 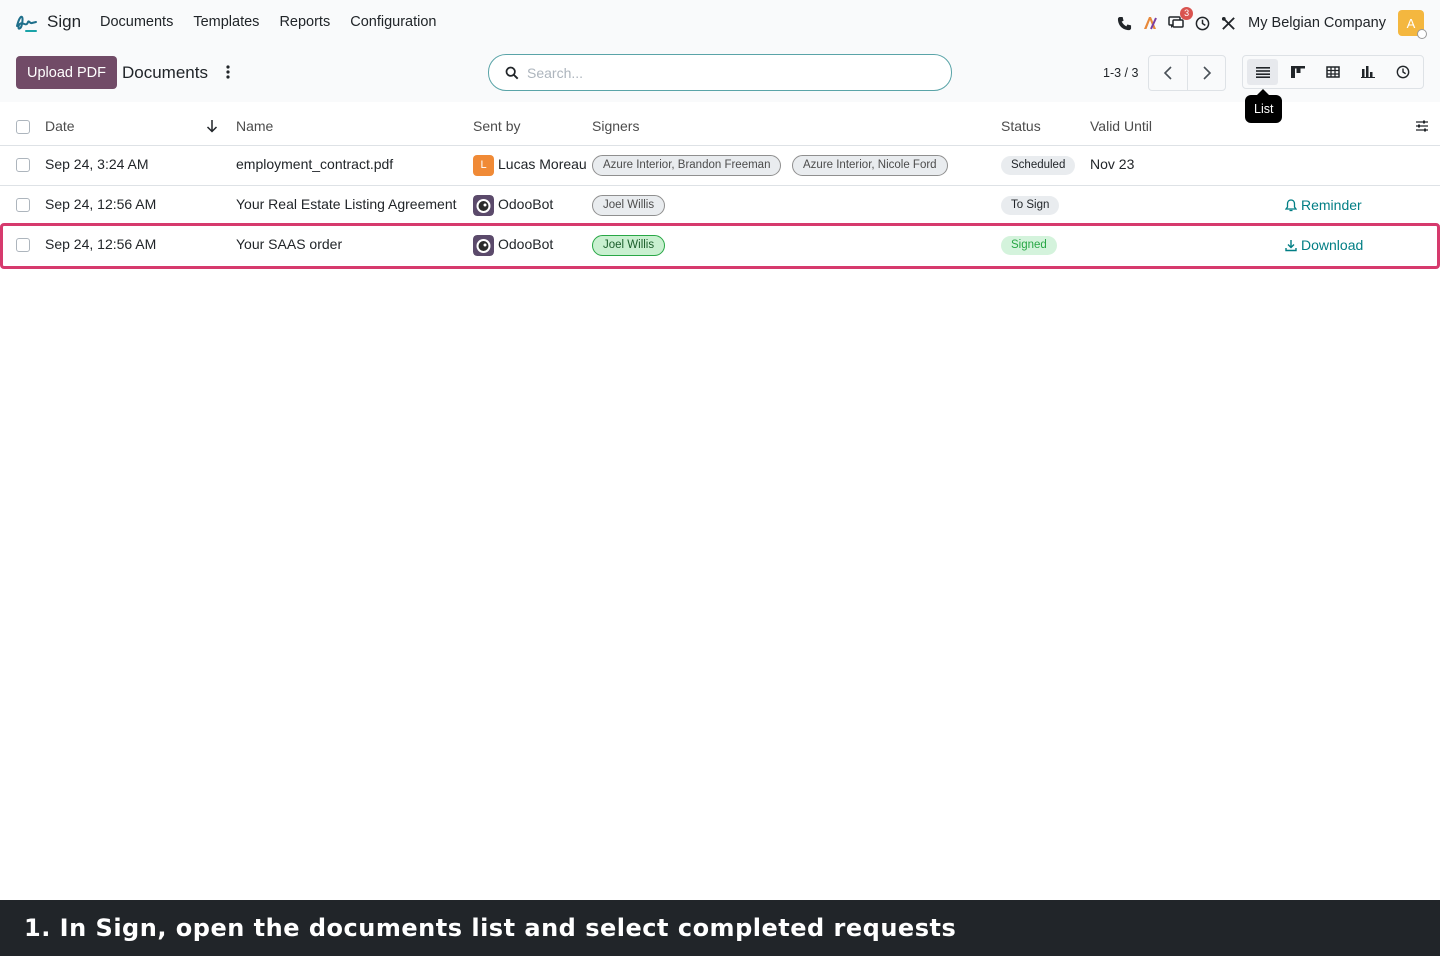 I want to click on list-icon, so click(x=1262, y=72).